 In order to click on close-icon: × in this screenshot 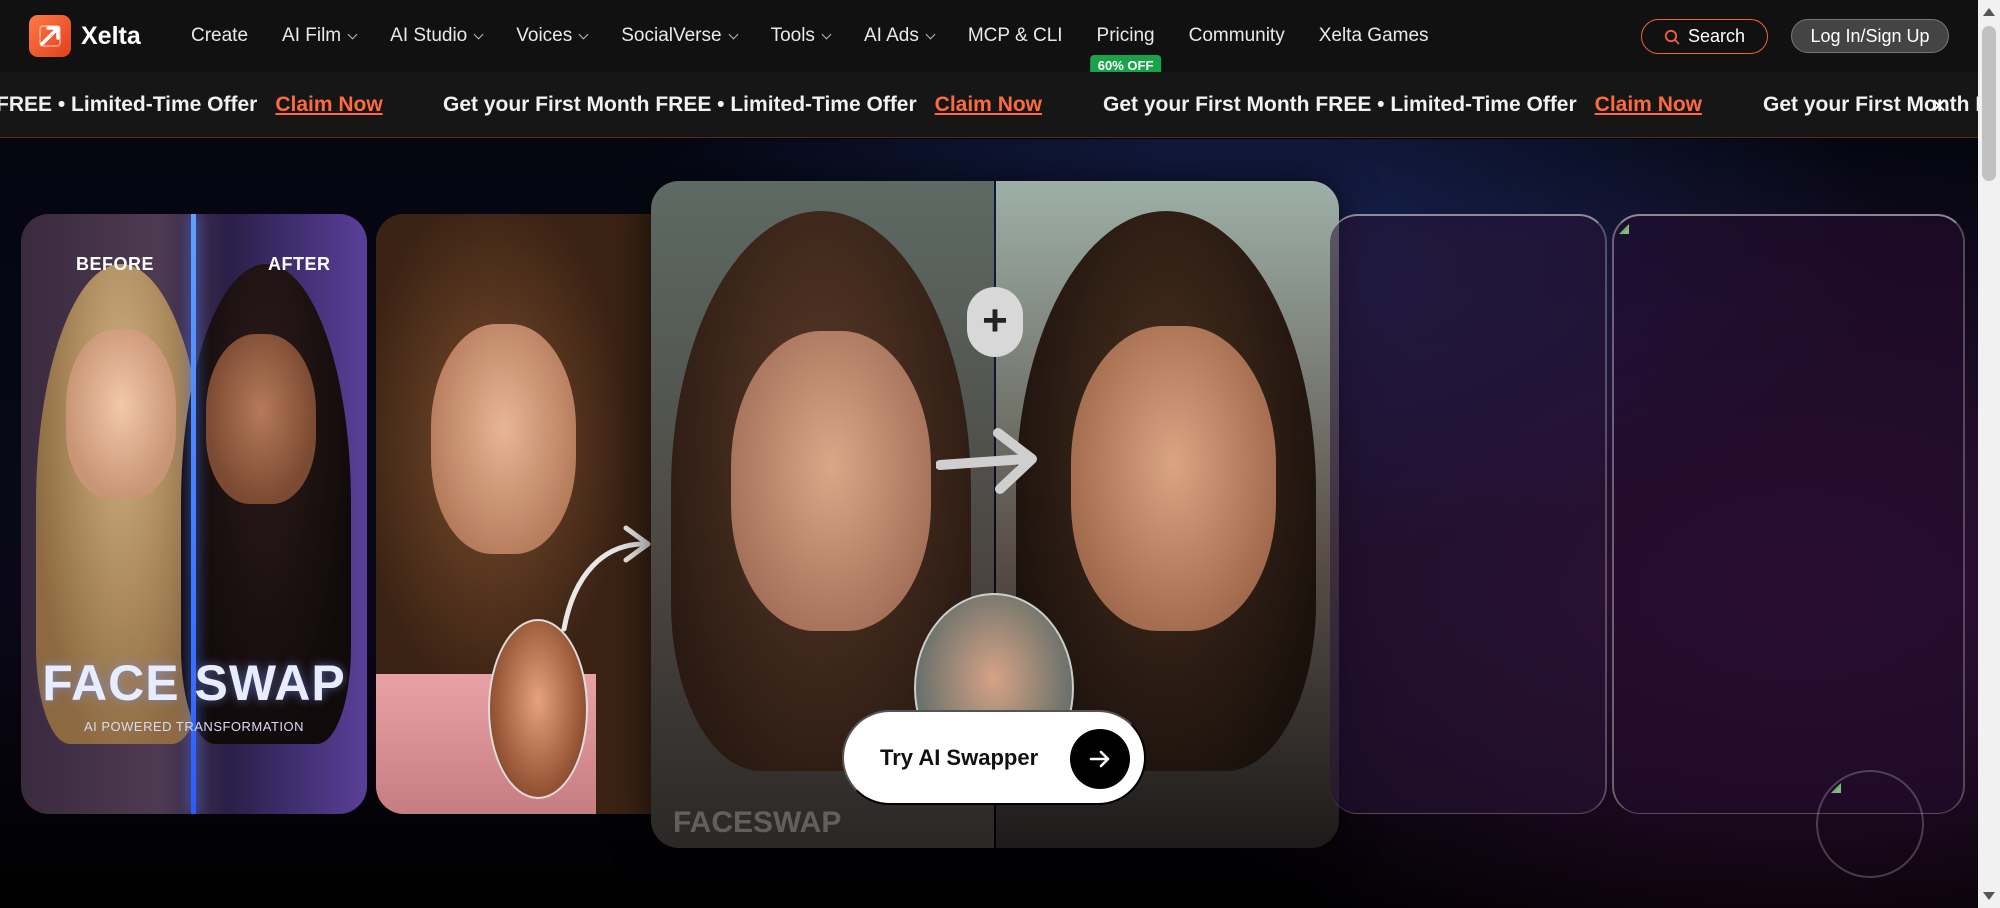, I will do `click(1939, 105)`.